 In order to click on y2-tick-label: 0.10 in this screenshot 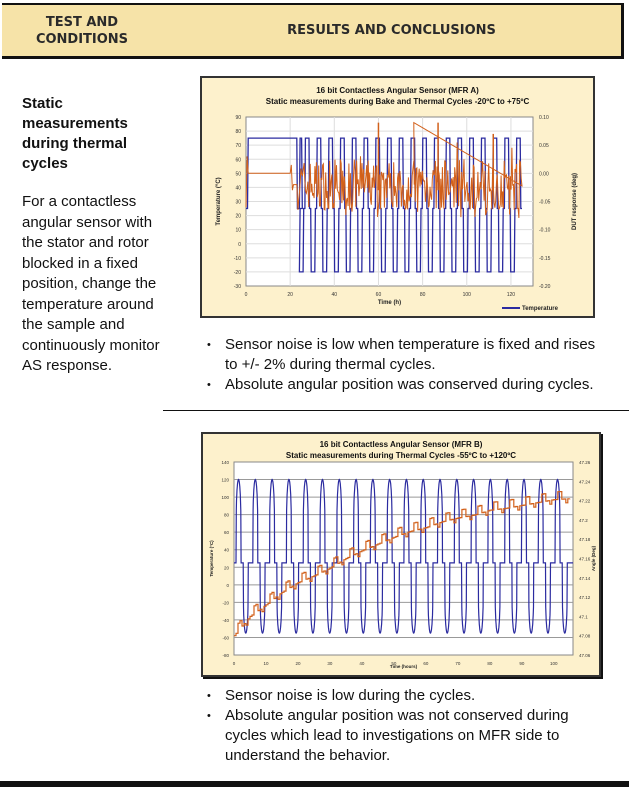, I will do `click(544, 118)`.